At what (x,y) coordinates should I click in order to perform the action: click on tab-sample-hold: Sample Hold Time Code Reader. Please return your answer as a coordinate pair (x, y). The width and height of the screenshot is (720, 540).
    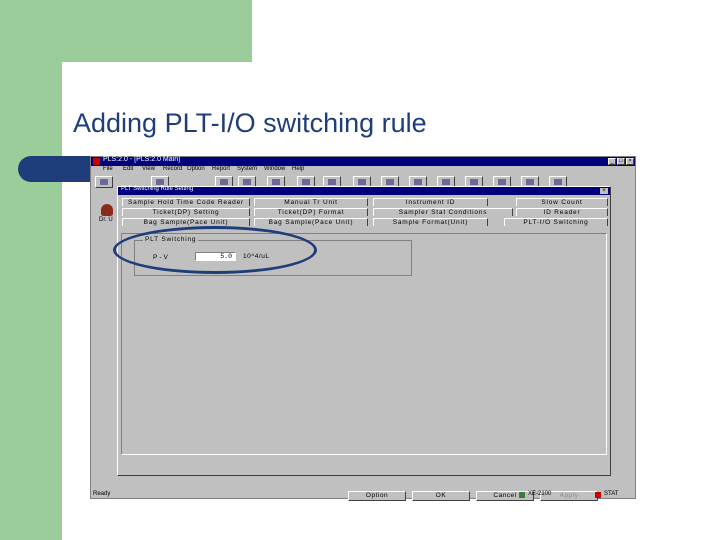
    Looking at the image, I should click on (186, 202).